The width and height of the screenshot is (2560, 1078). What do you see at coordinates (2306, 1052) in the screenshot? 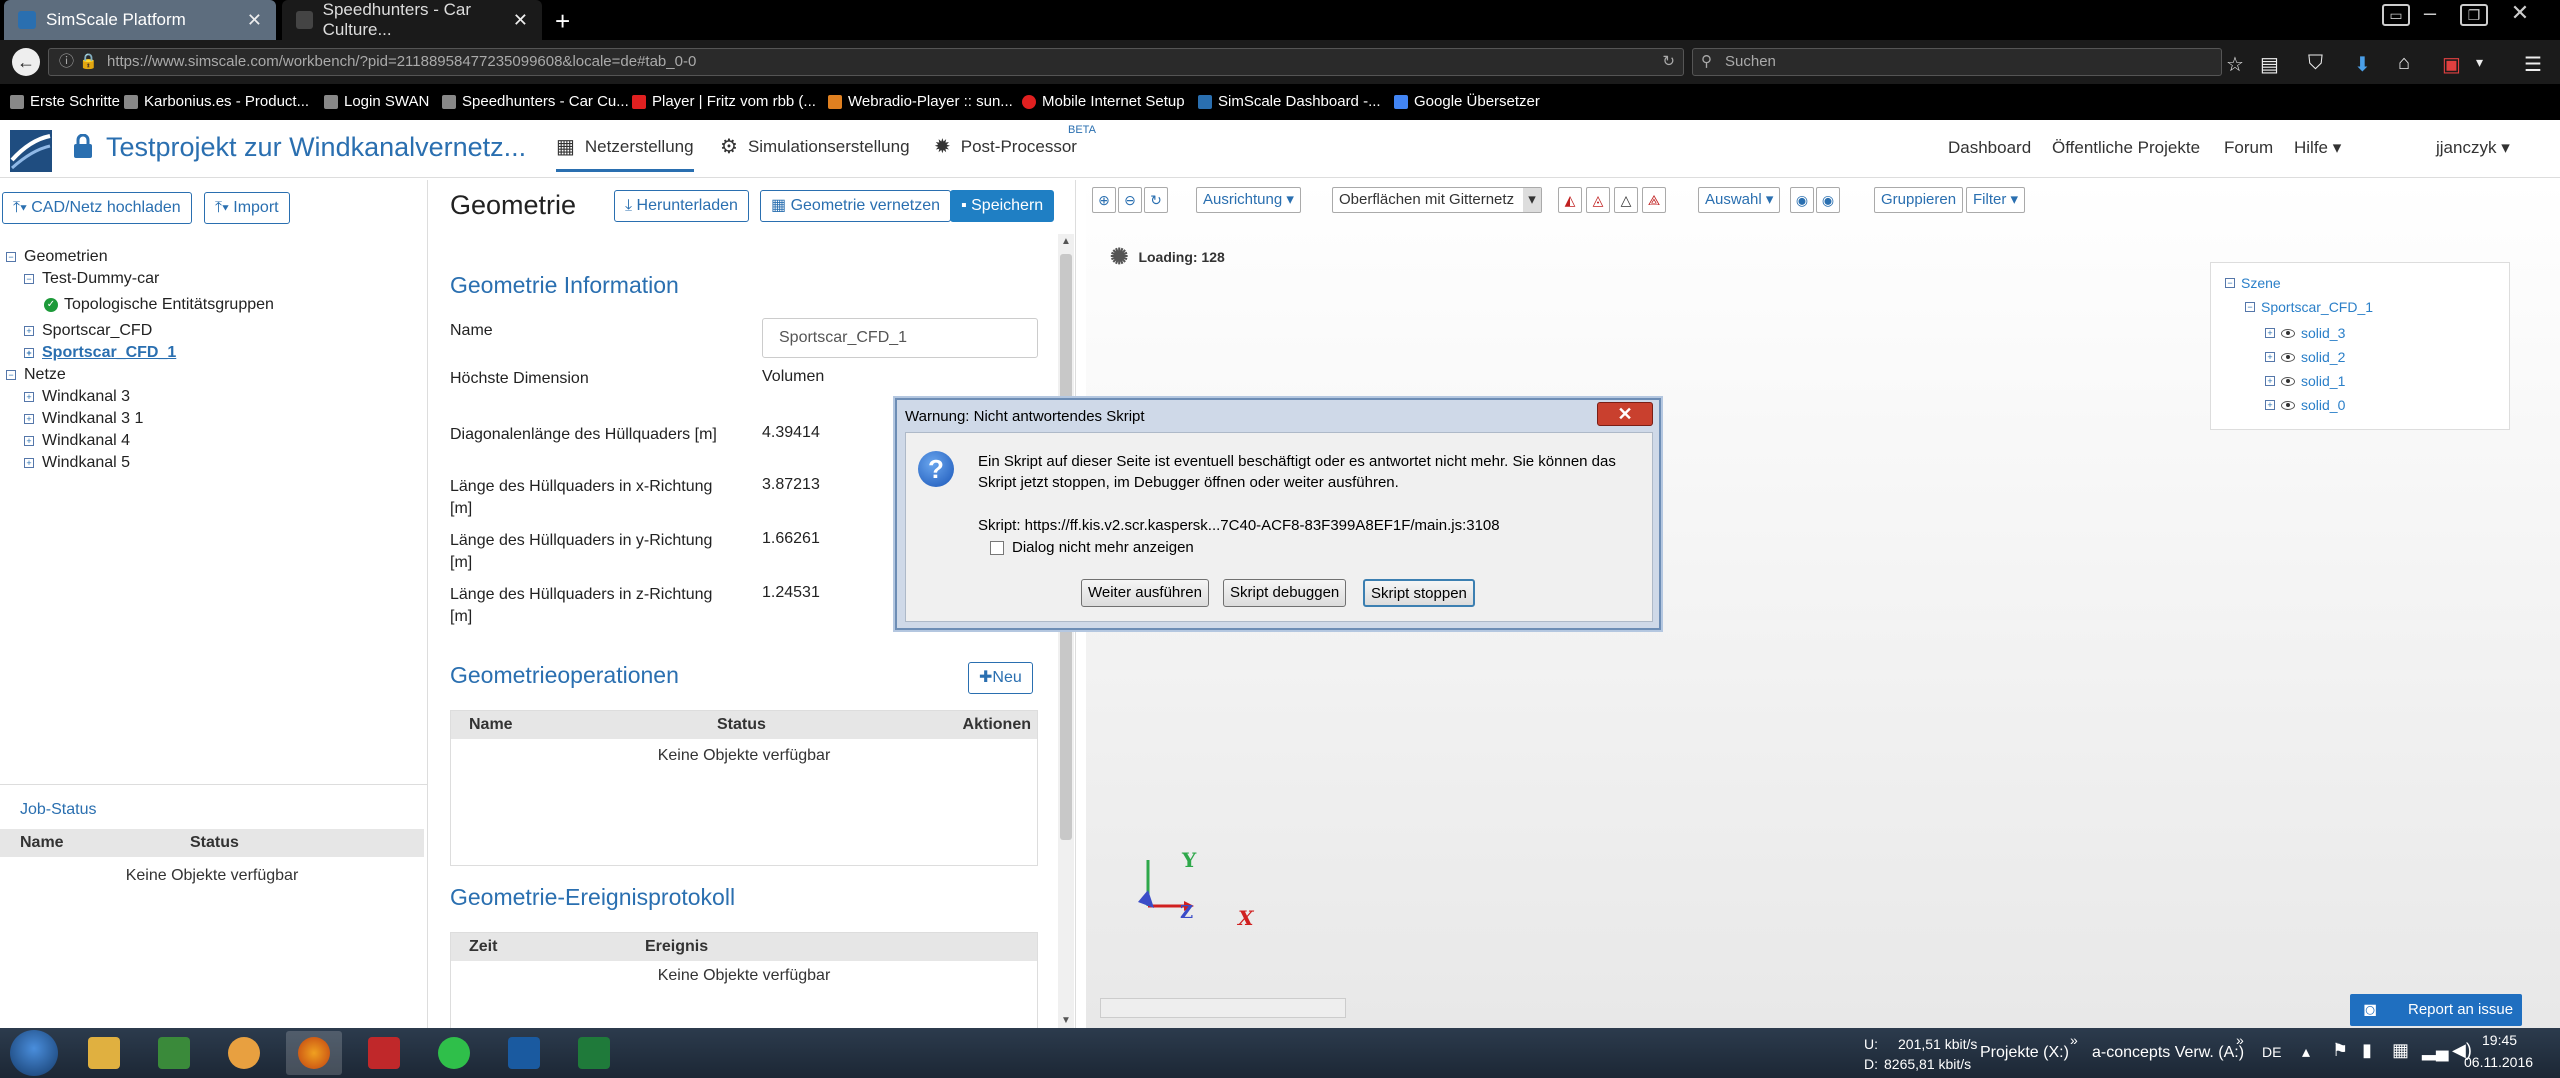
I see `tray-chevron-up-icon: ▴` at bounding box center [2306, 1052].